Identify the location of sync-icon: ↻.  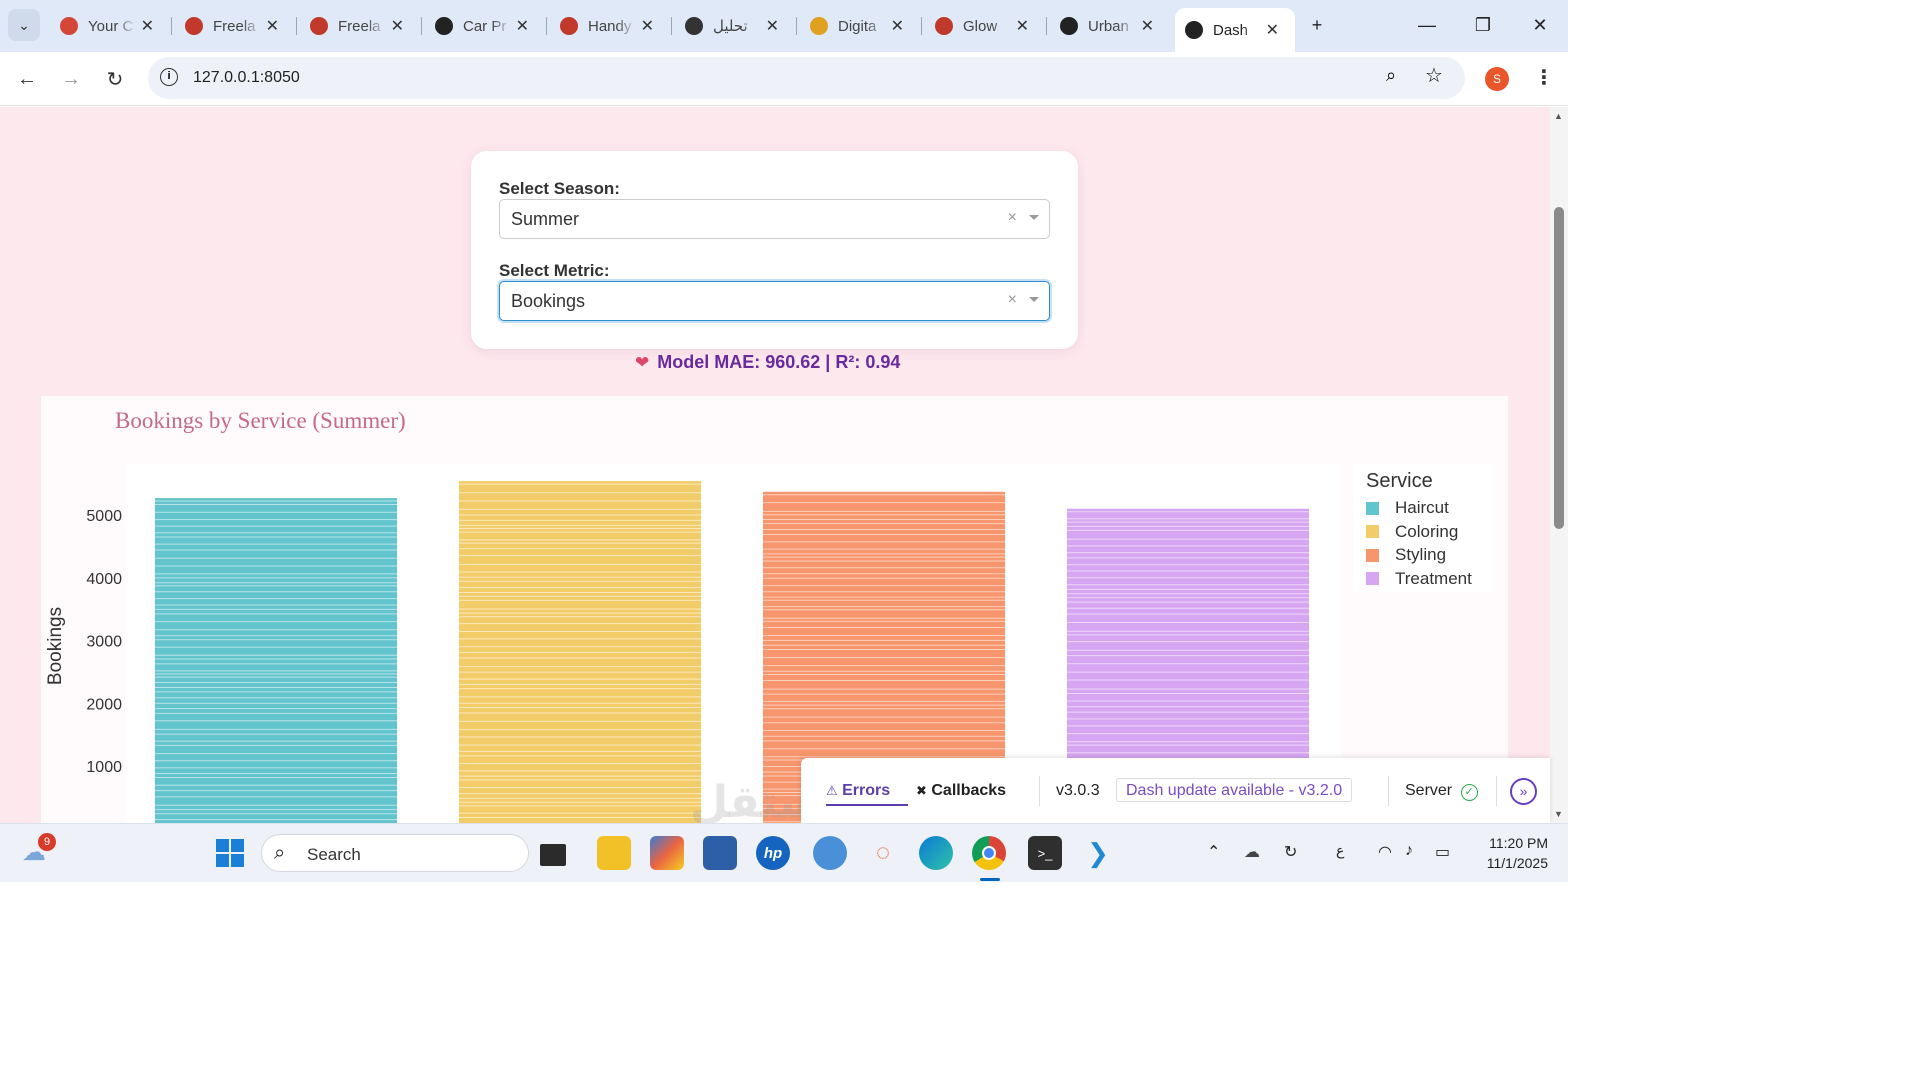
(1290, 852).